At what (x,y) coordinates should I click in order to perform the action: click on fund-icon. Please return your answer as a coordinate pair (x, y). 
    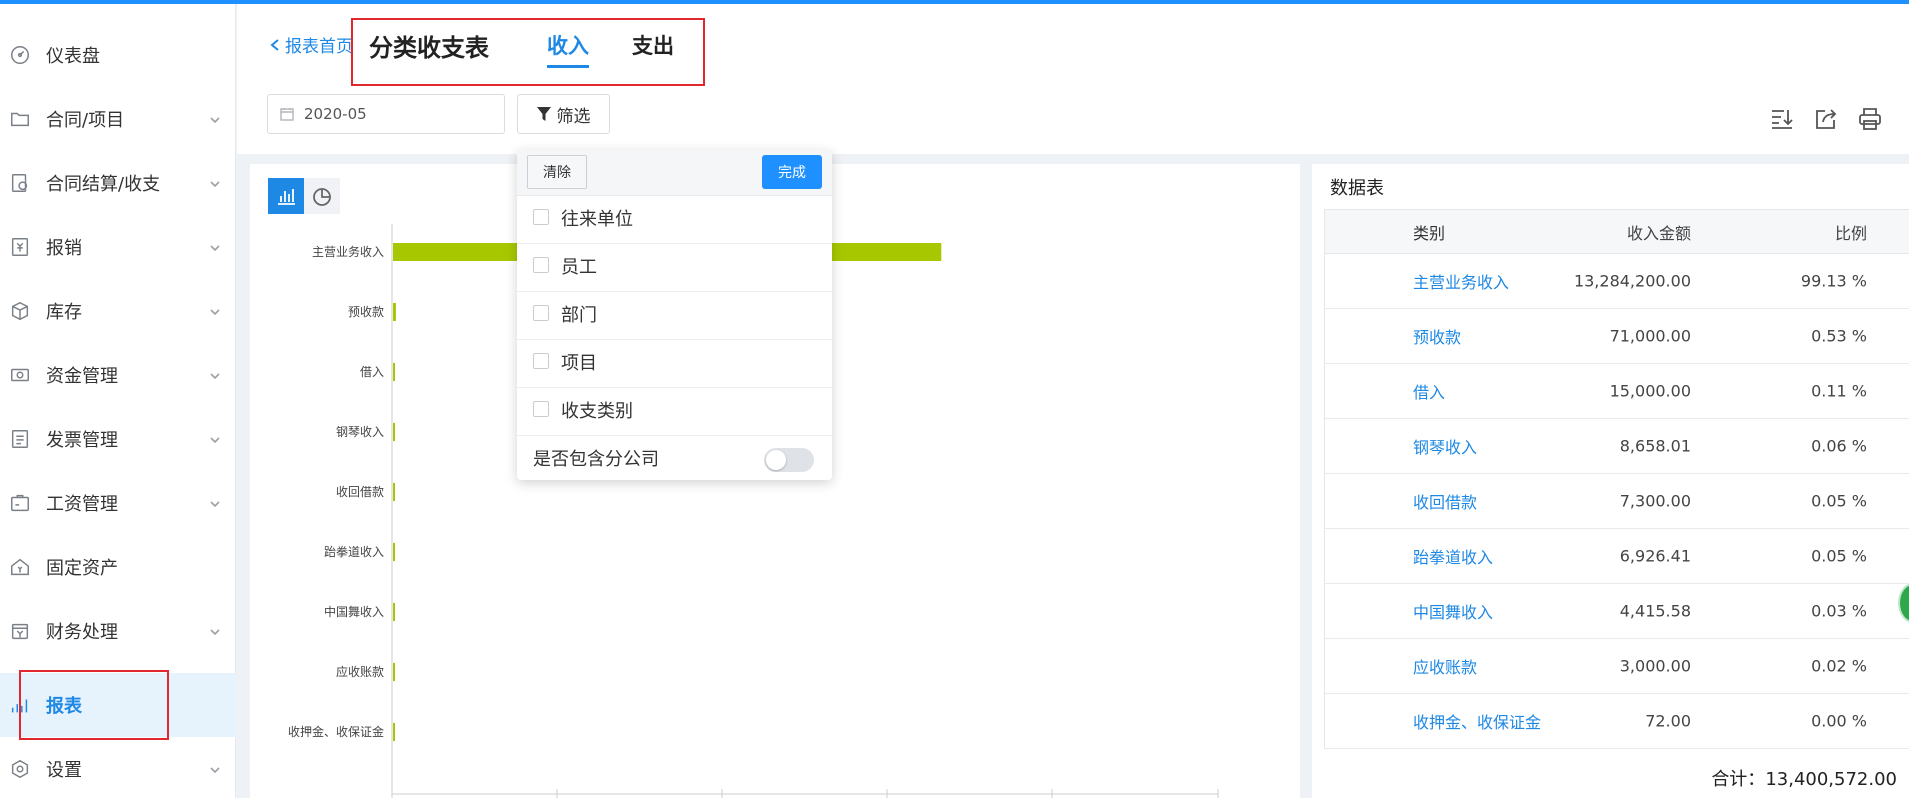
    Looking at the image, I should click on (20, 375).